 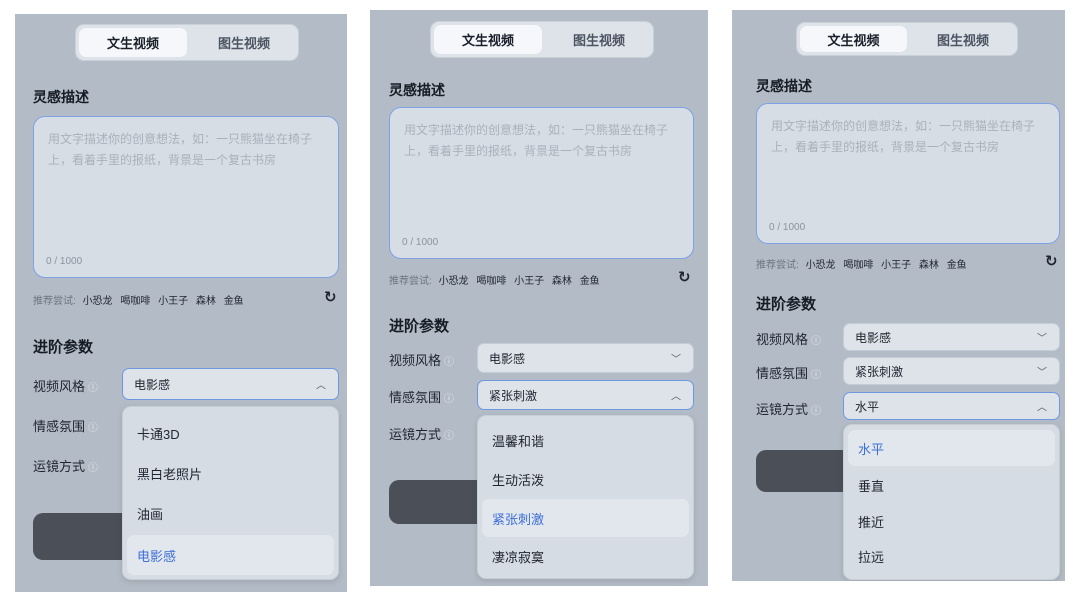 I want to click on dropdown-option: 卡通3D, so click(x=230, y=433).